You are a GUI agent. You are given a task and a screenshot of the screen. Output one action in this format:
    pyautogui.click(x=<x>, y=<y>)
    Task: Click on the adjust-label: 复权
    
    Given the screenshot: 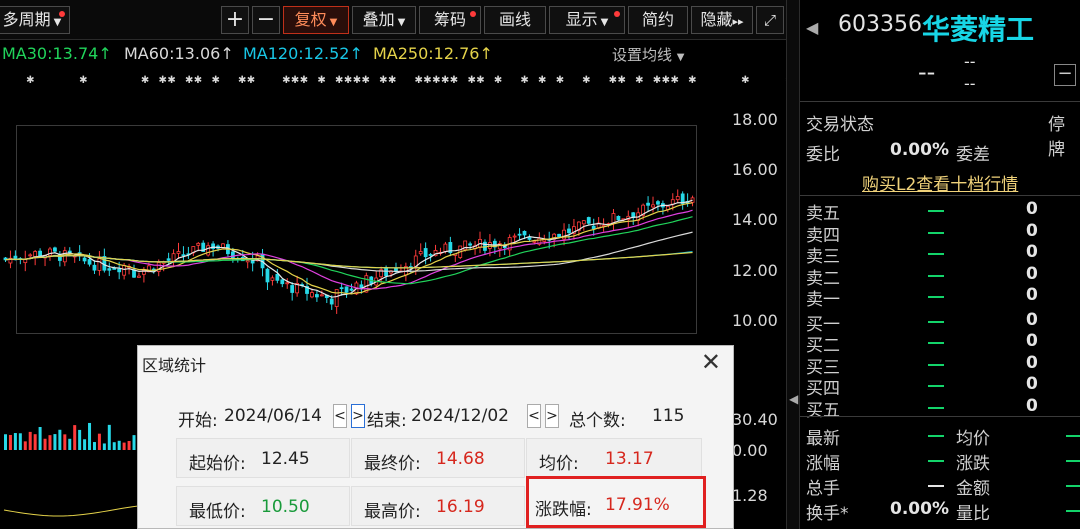 What is the action you would take?
    pyautogui.click(x=310, y=19)
    